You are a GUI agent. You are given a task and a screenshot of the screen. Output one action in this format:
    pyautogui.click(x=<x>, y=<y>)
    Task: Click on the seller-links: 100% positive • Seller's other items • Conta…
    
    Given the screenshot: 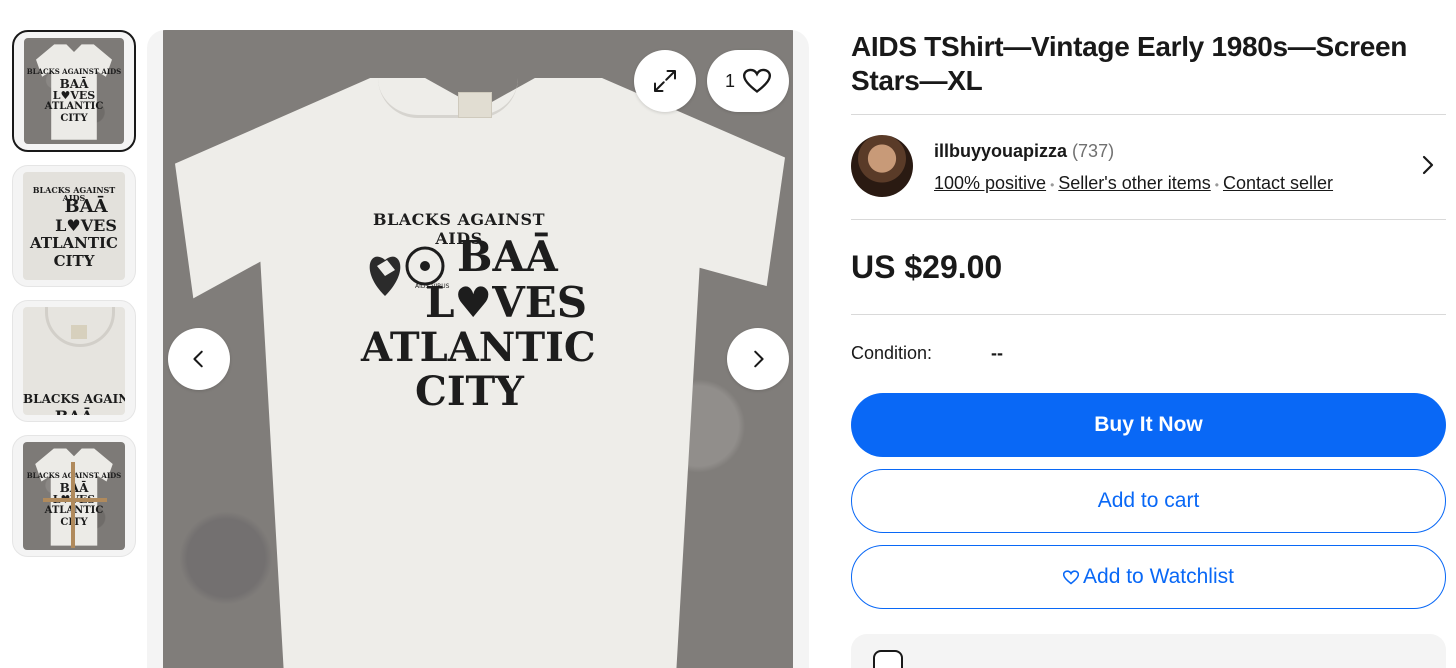 What is the action you would take?
    pyautogui.click(x=1133, y=183)
    